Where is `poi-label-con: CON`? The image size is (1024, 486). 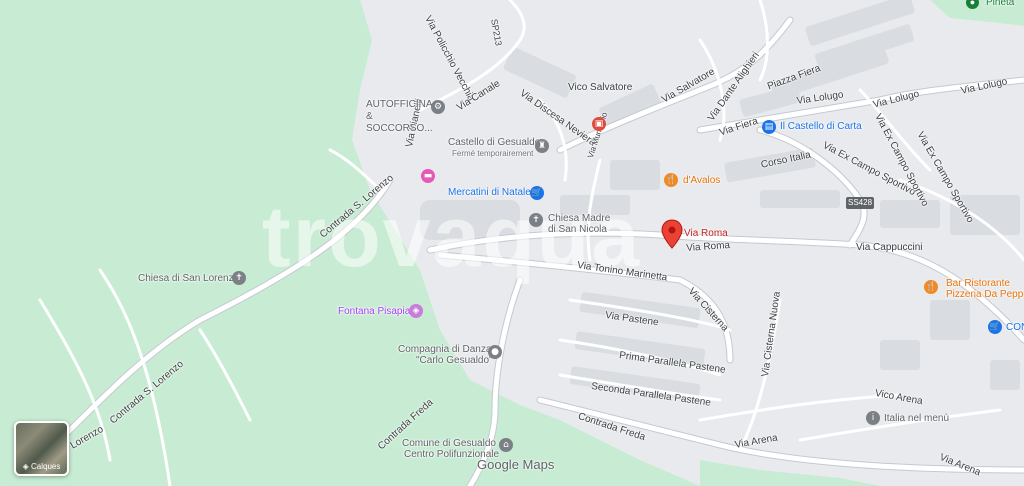
poi-label-con: CON is located at coordinates (1015, 328).